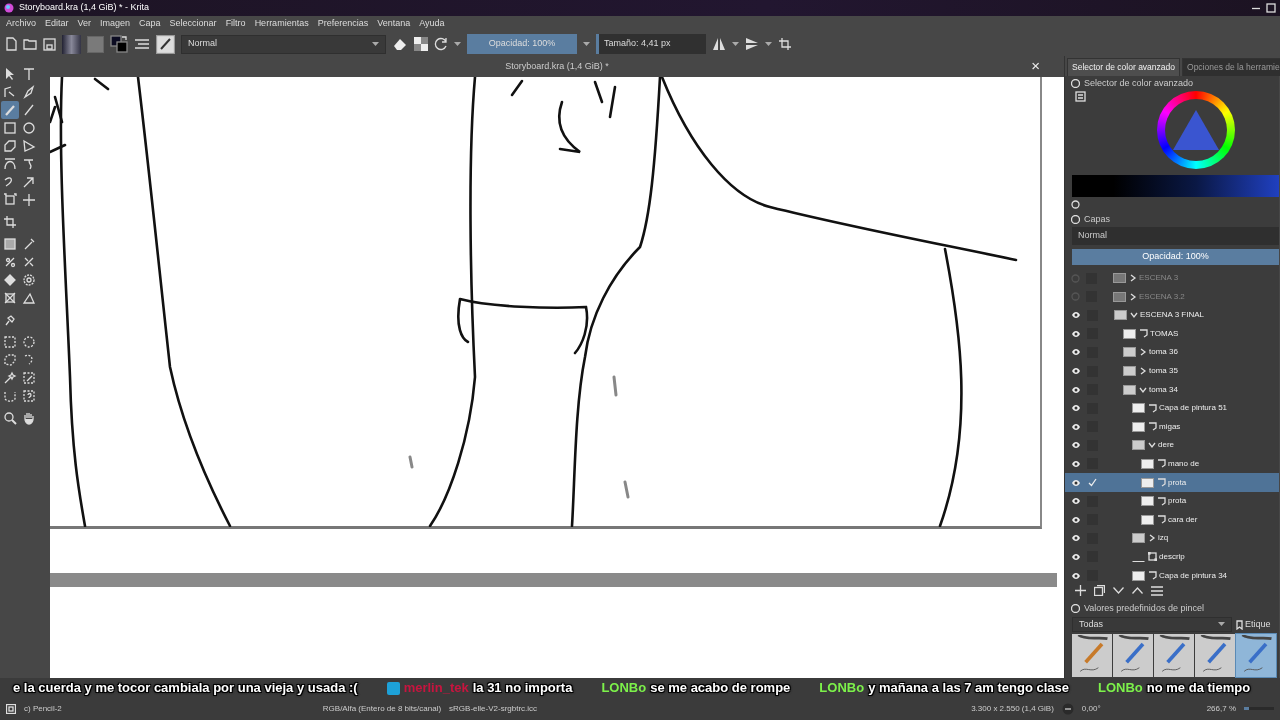 The width and height of the screenshot is (1280, 720). I want to click on layer-row: descrip, so click(1172, 557).